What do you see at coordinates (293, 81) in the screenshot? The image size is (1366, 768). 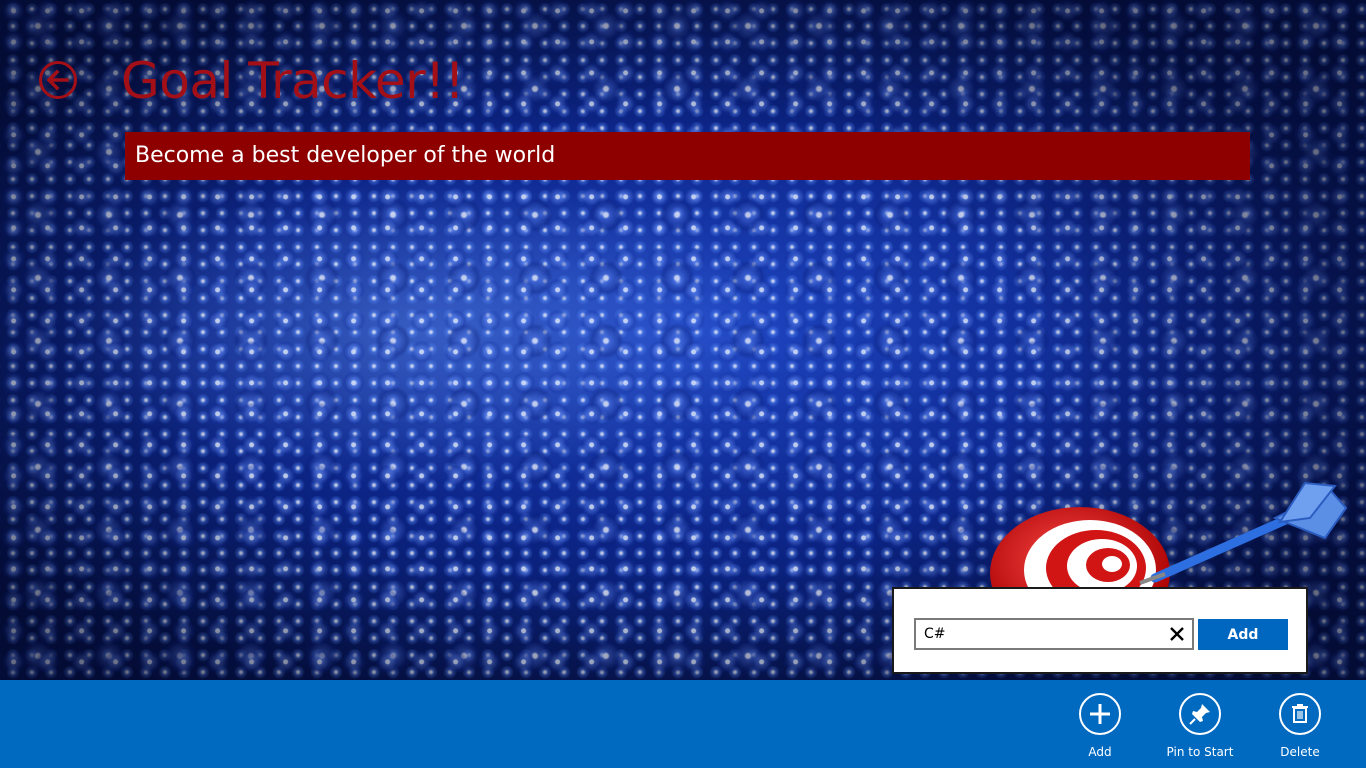 I see `page-title: Goal Tracker!!` at bounding box center [293, 81].